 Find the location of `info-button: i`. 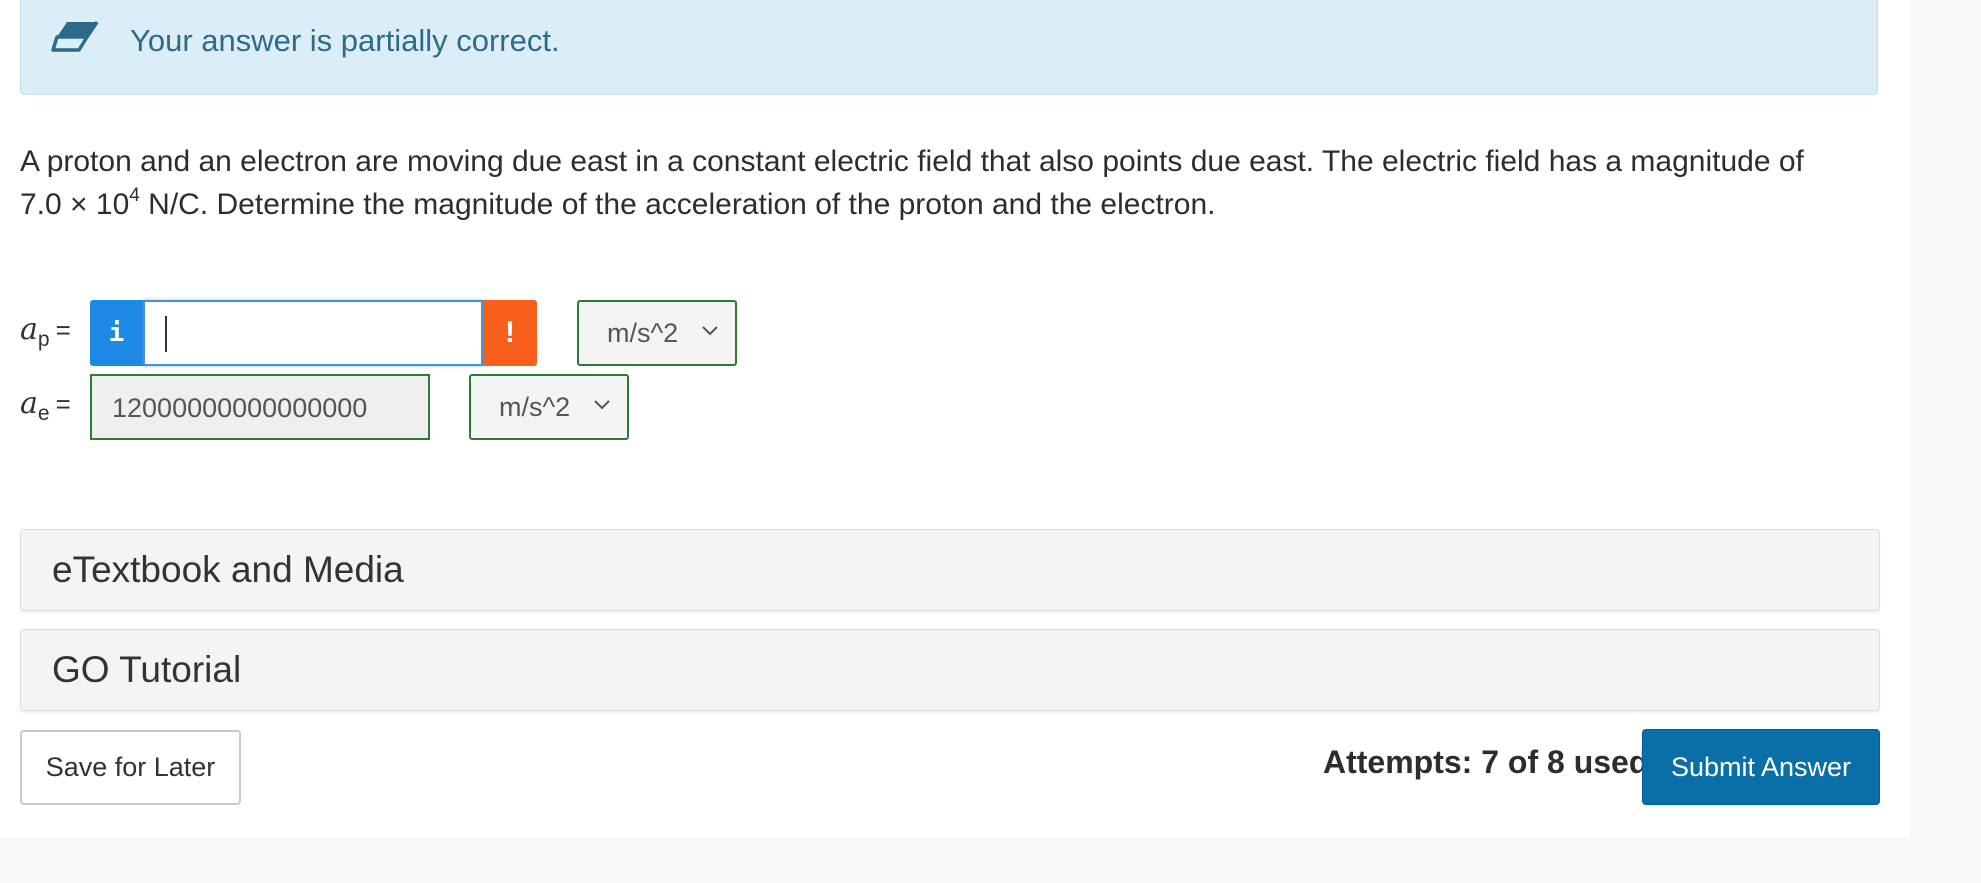

info-button: i is located at coordinates (116, 333).